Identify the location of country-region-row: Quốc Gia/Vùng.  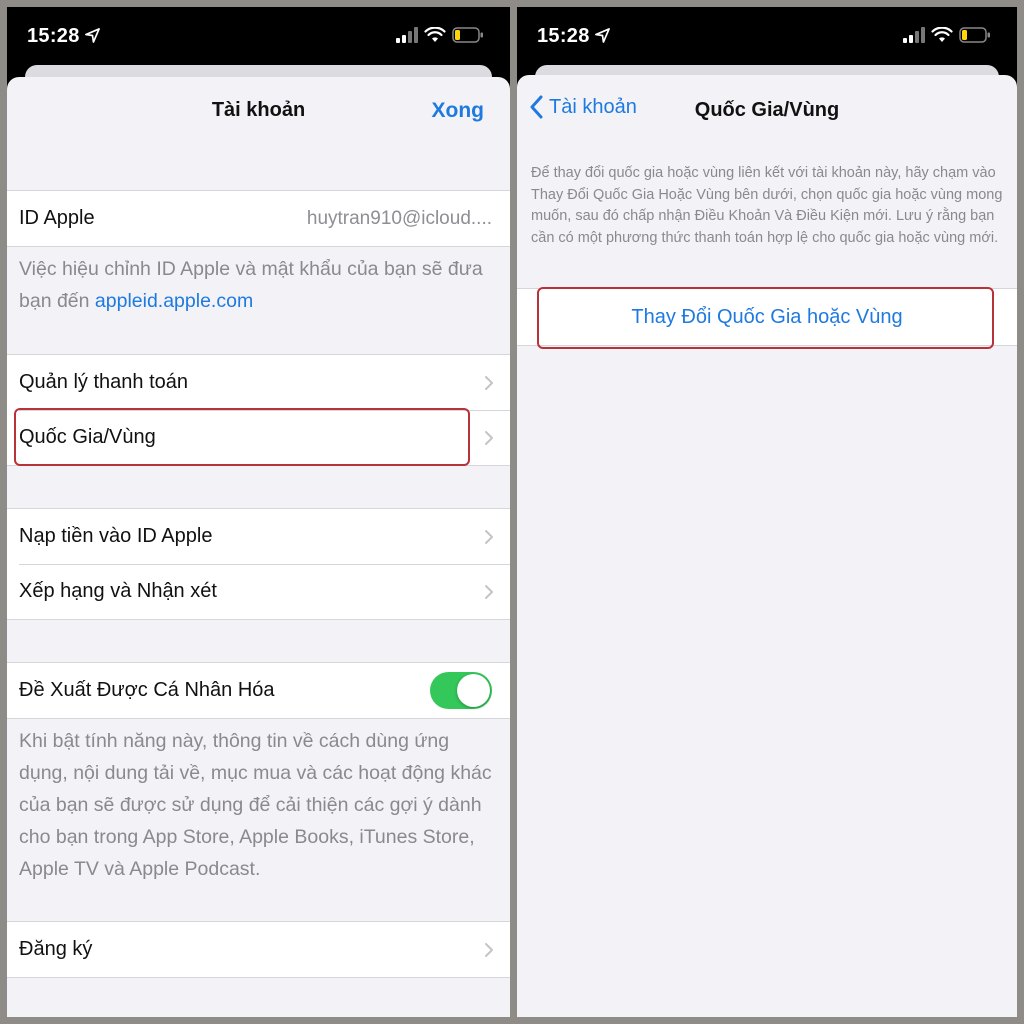
(258, 437).